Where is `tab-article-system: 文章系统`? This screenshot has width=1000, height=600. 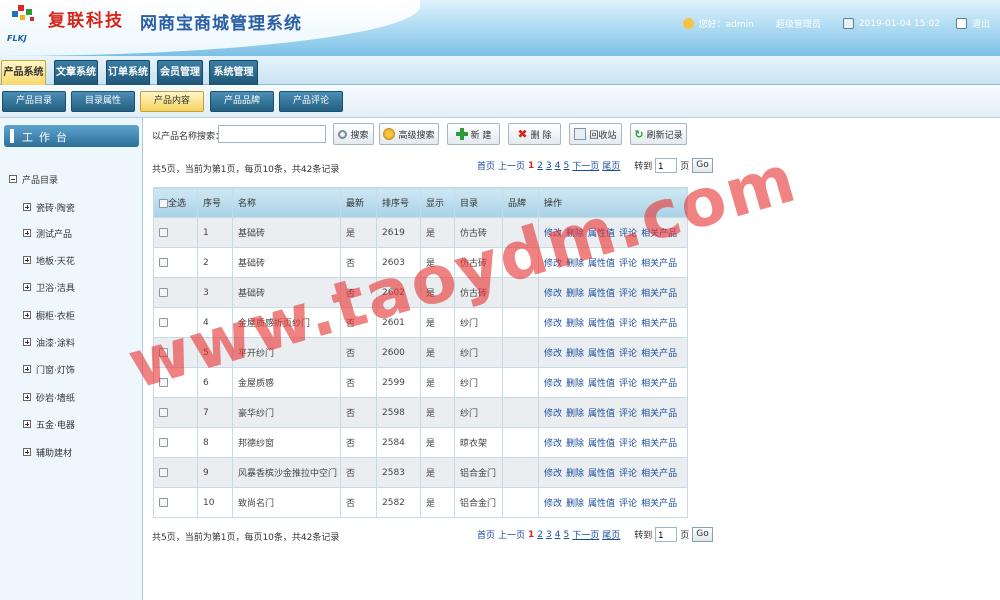
tab-article-system: 文章系统 is located at coordinates (76, 72).